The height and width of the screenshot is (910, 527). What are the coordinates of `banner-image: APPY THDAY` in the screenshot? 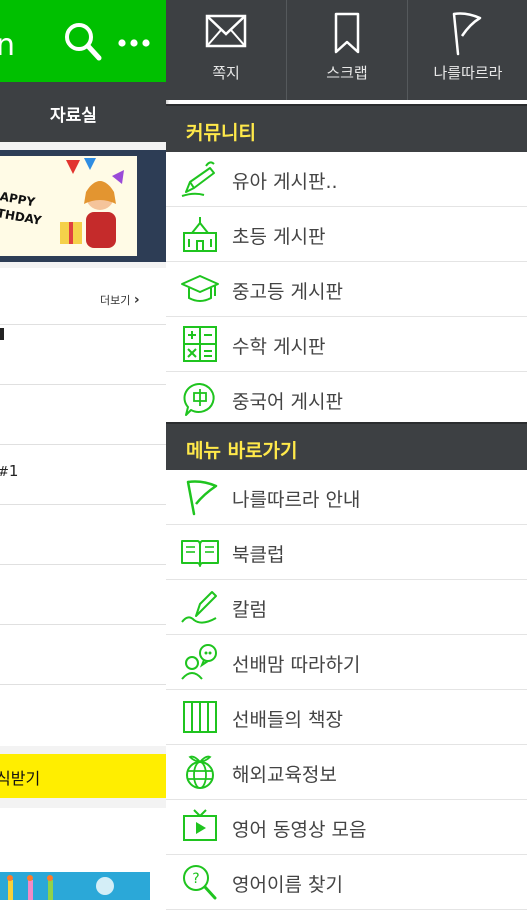 It's located at (68, 206).